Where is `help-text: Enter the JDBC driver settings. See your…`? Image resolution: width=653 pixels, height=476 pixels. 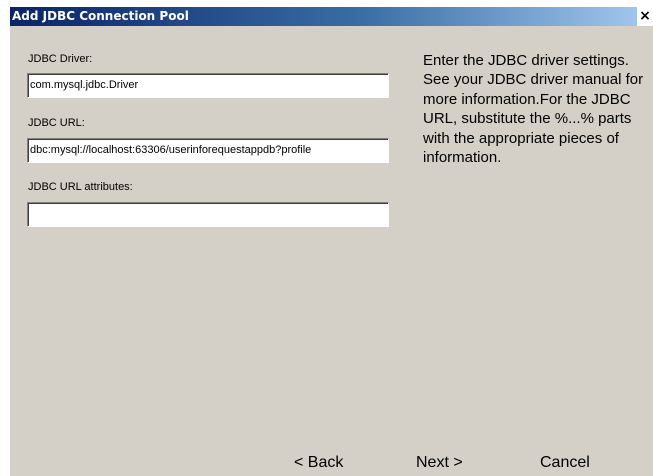
help-text: Enter the JDBC driver settings. See your… is located at coordinates (533, 109).